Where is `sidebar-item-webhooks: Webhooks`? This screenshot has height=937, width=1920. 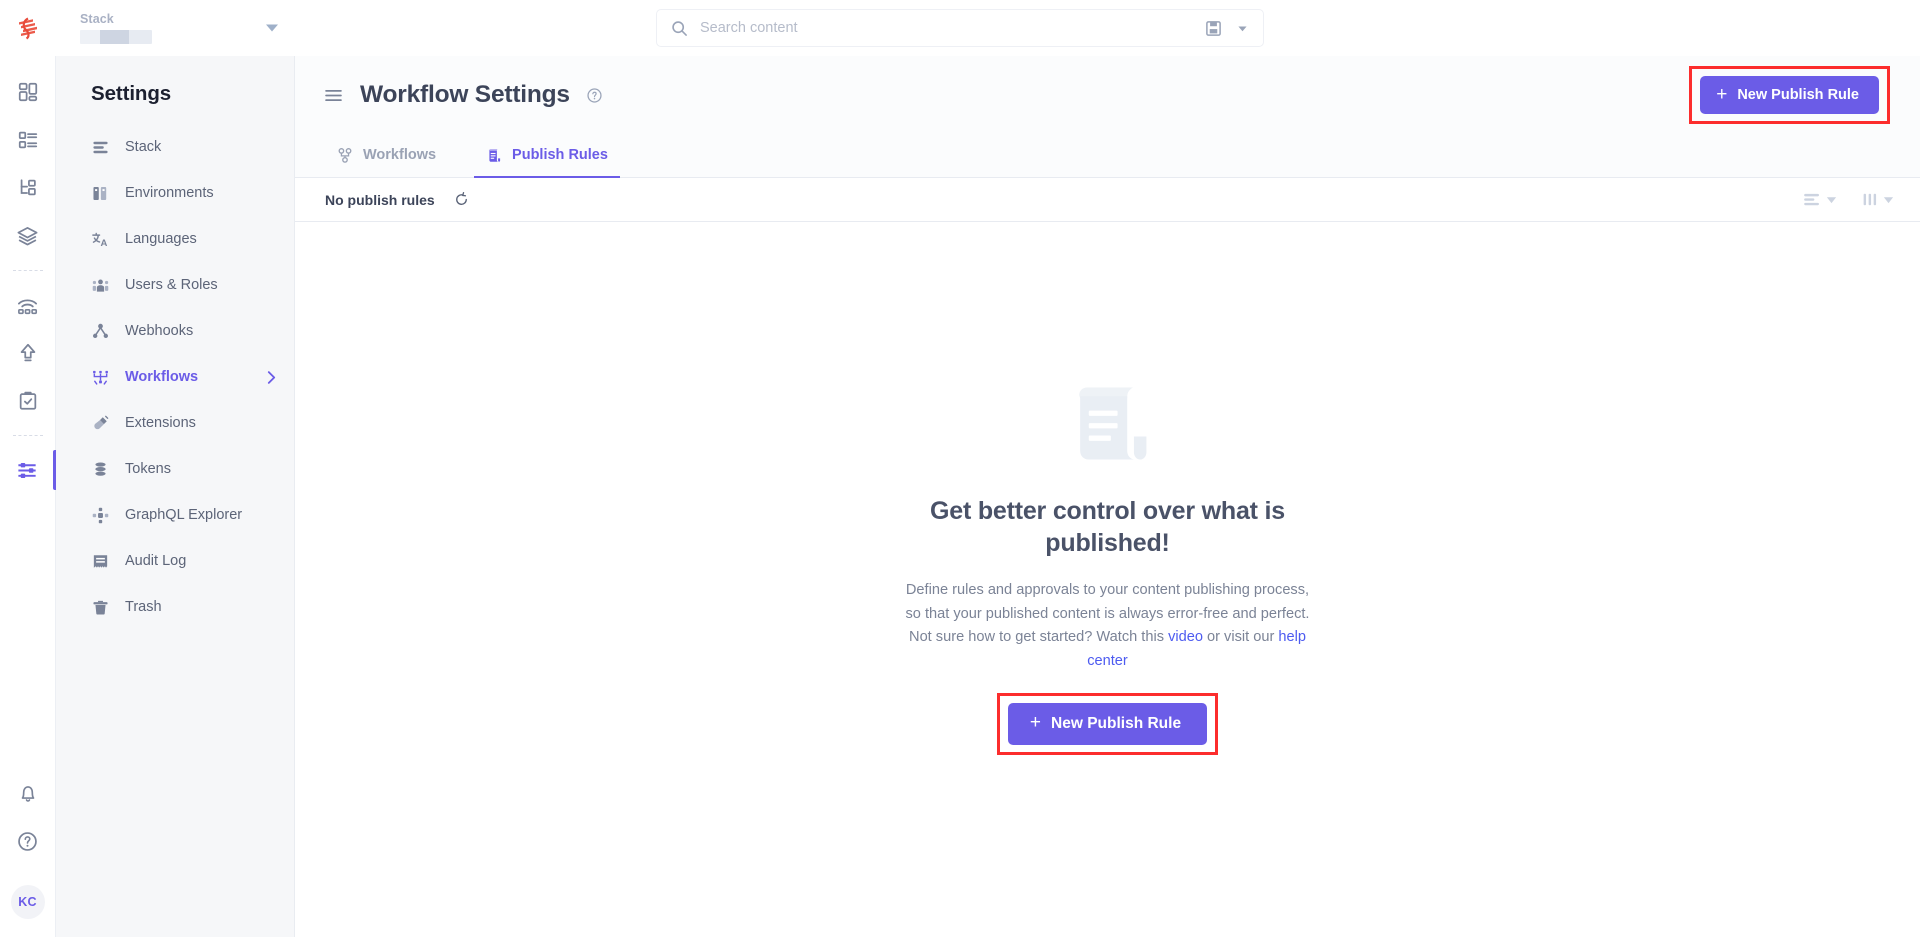 sidebar-item-webhooks: Webhooks is located at coordinates (175, 331).